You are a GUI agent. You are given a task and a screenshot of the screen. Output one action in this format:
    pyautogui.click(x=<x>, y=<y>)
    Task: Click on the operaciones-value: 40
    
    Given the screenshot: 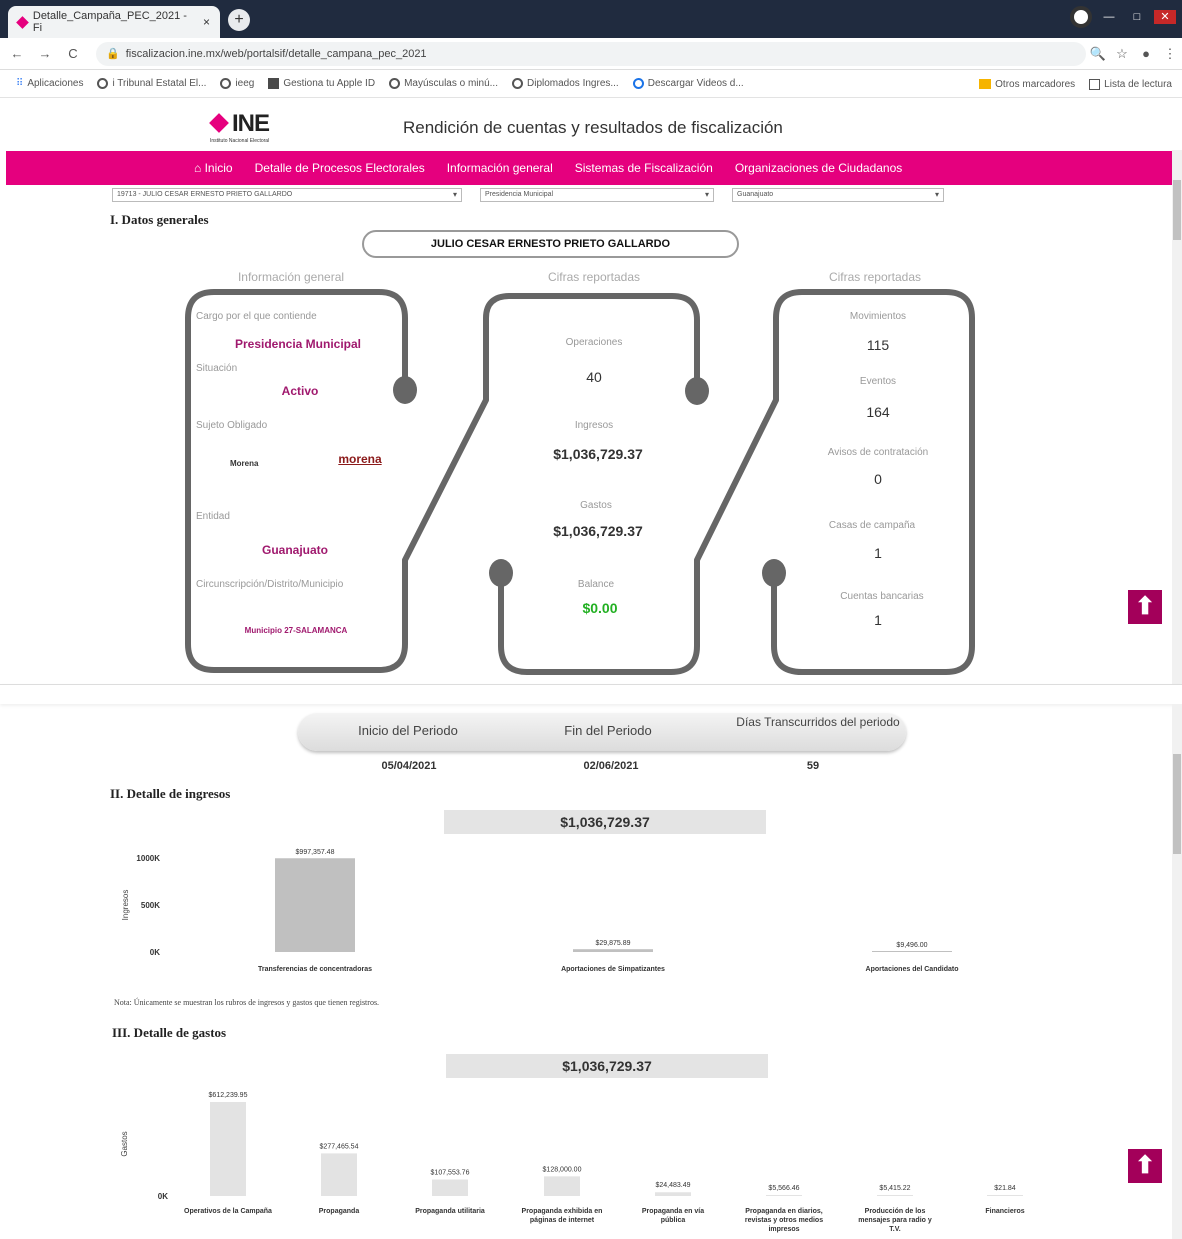 What is the action you would take?
    pyautogui.click(x=594, y=377)
    